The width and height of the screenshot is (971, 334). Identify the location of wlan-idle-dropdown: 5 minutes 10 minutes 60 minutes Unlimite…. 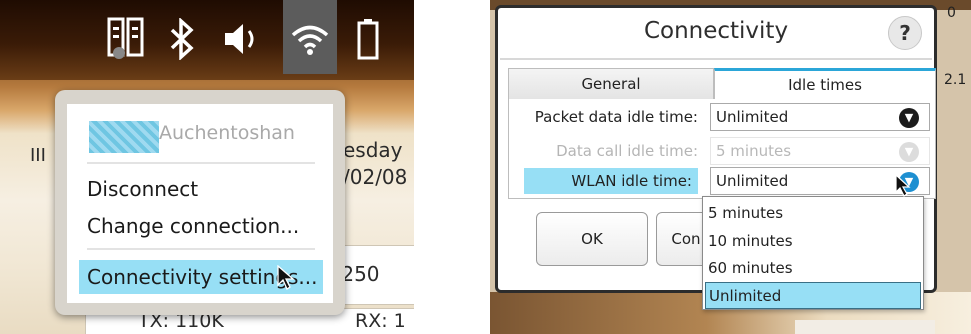
(813, 253).